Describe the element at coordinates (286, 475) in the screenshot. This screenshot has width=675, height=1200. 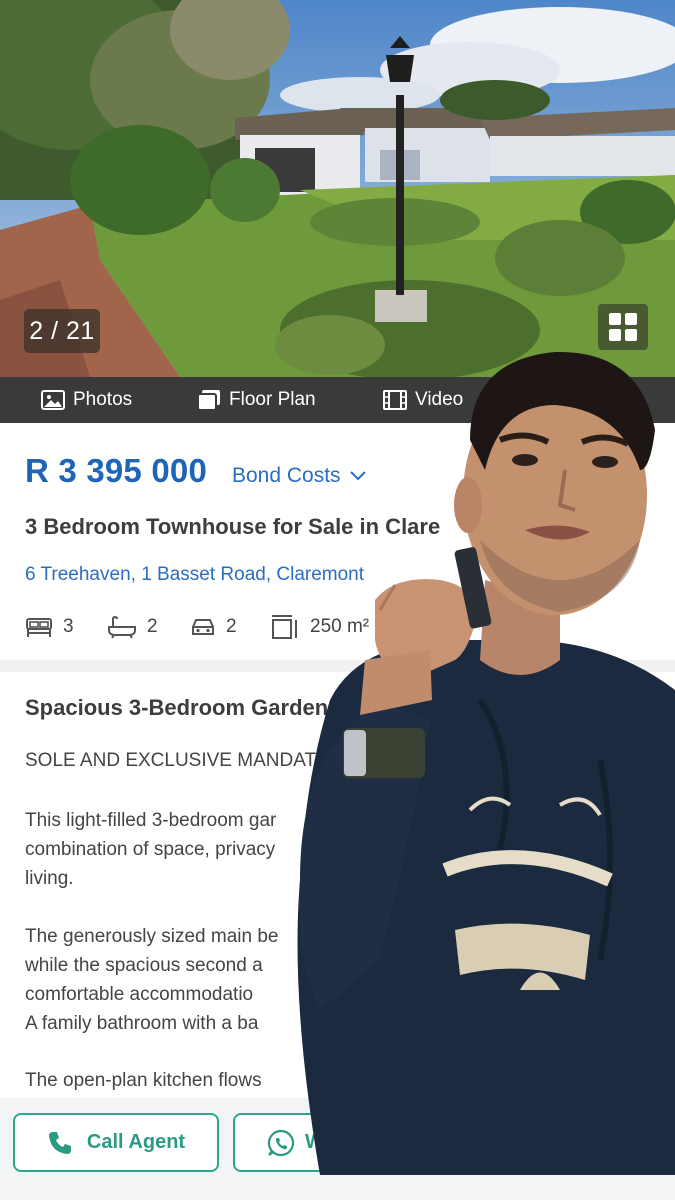
I see `bond-costs-label: Bond Costs` at that location.